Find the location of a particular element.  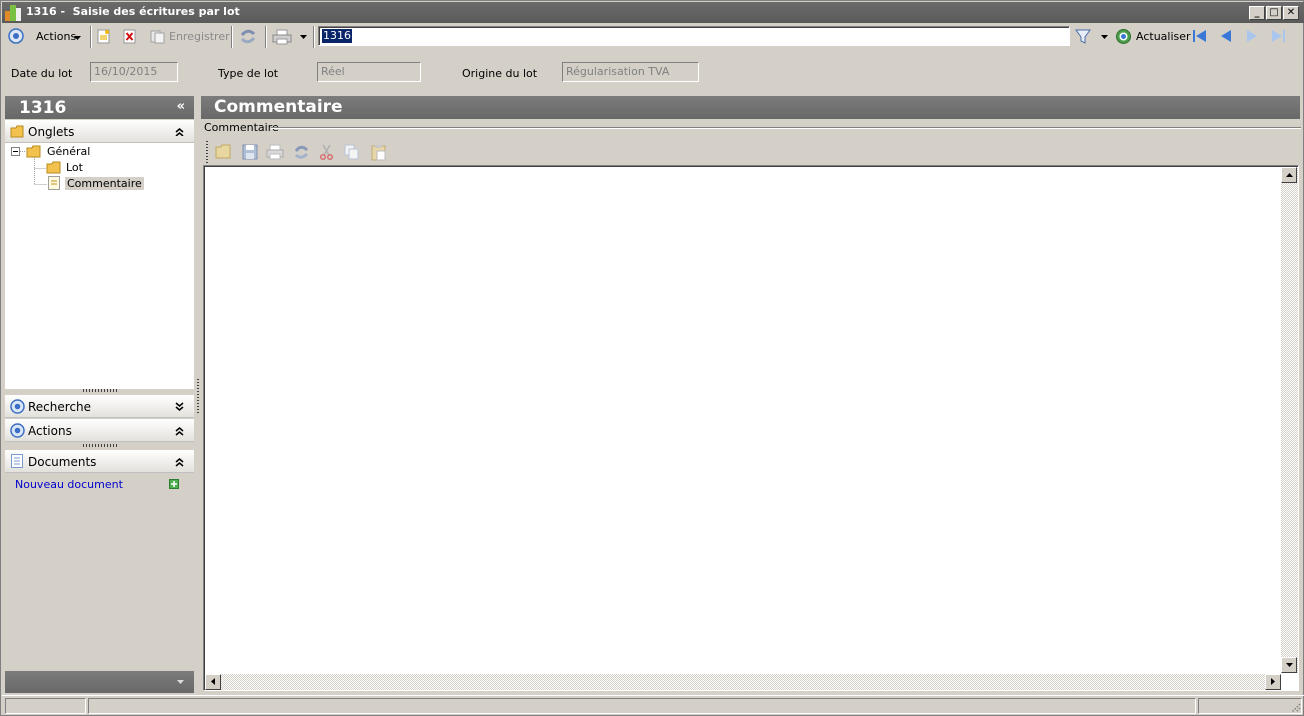

new-document-link: Nouveau document is located at coordinates (69, 484).